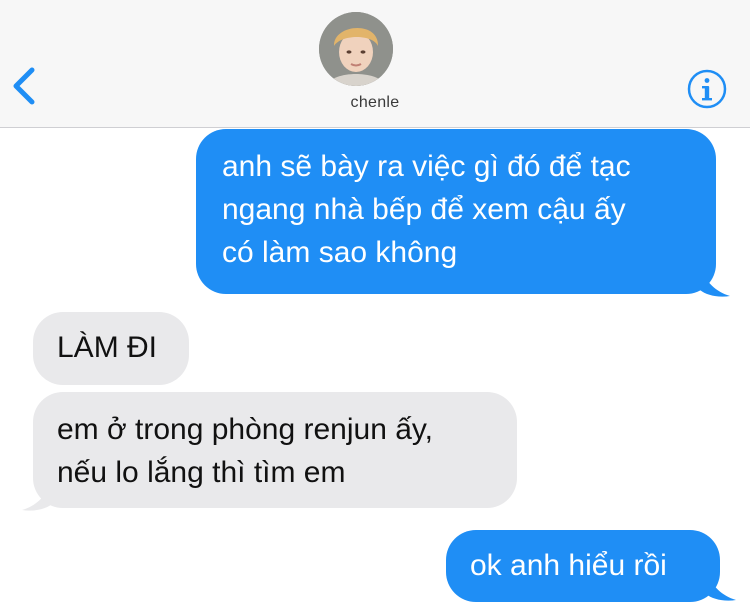 The image size is (750, 602). I want to click on contact-name: chenle, so click(375, 103).